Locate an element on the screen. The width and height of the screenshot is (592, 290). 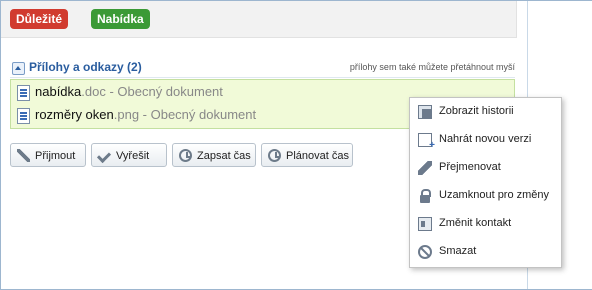
menu-item-label: Přejmenovat is located at coordinates (470, 167).